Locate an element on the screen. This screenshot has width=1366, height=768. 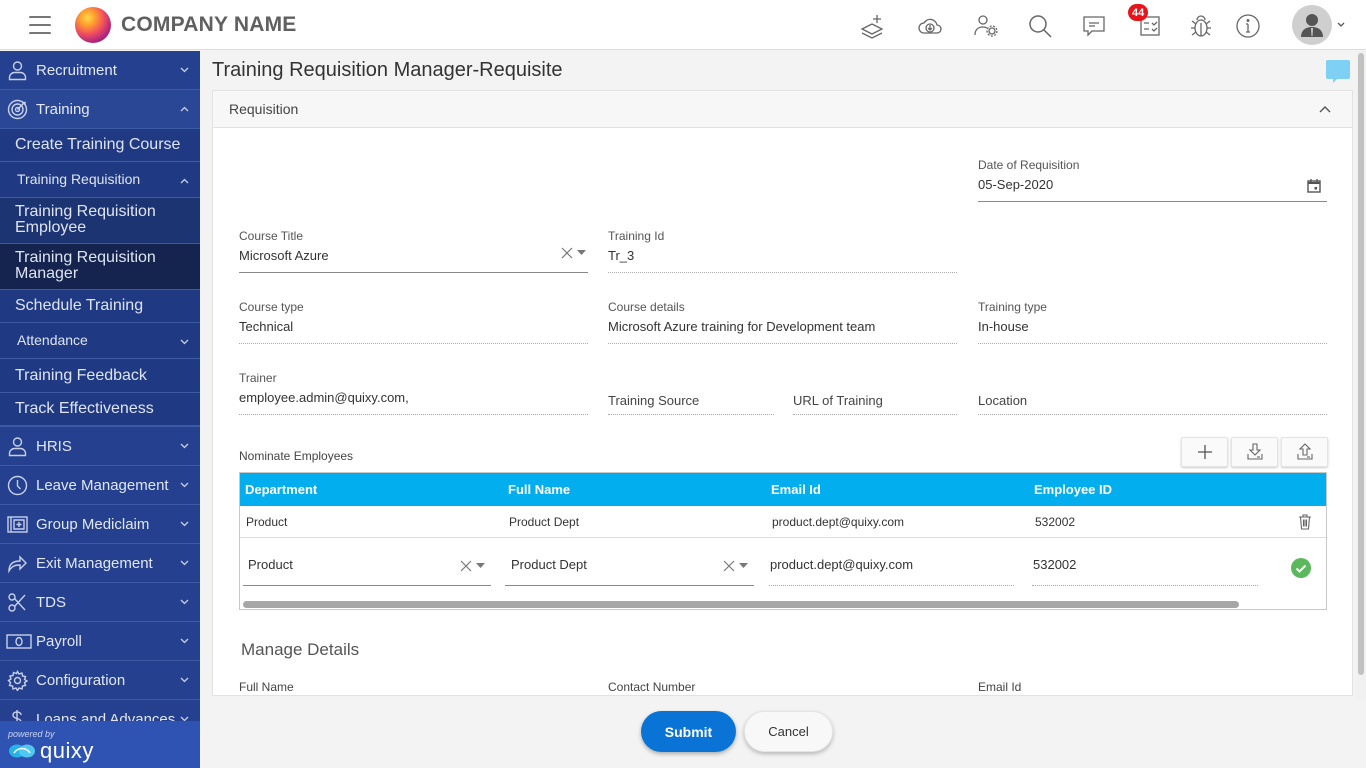
company-name: COMPANY NAME is located at coordinates (209, 24).